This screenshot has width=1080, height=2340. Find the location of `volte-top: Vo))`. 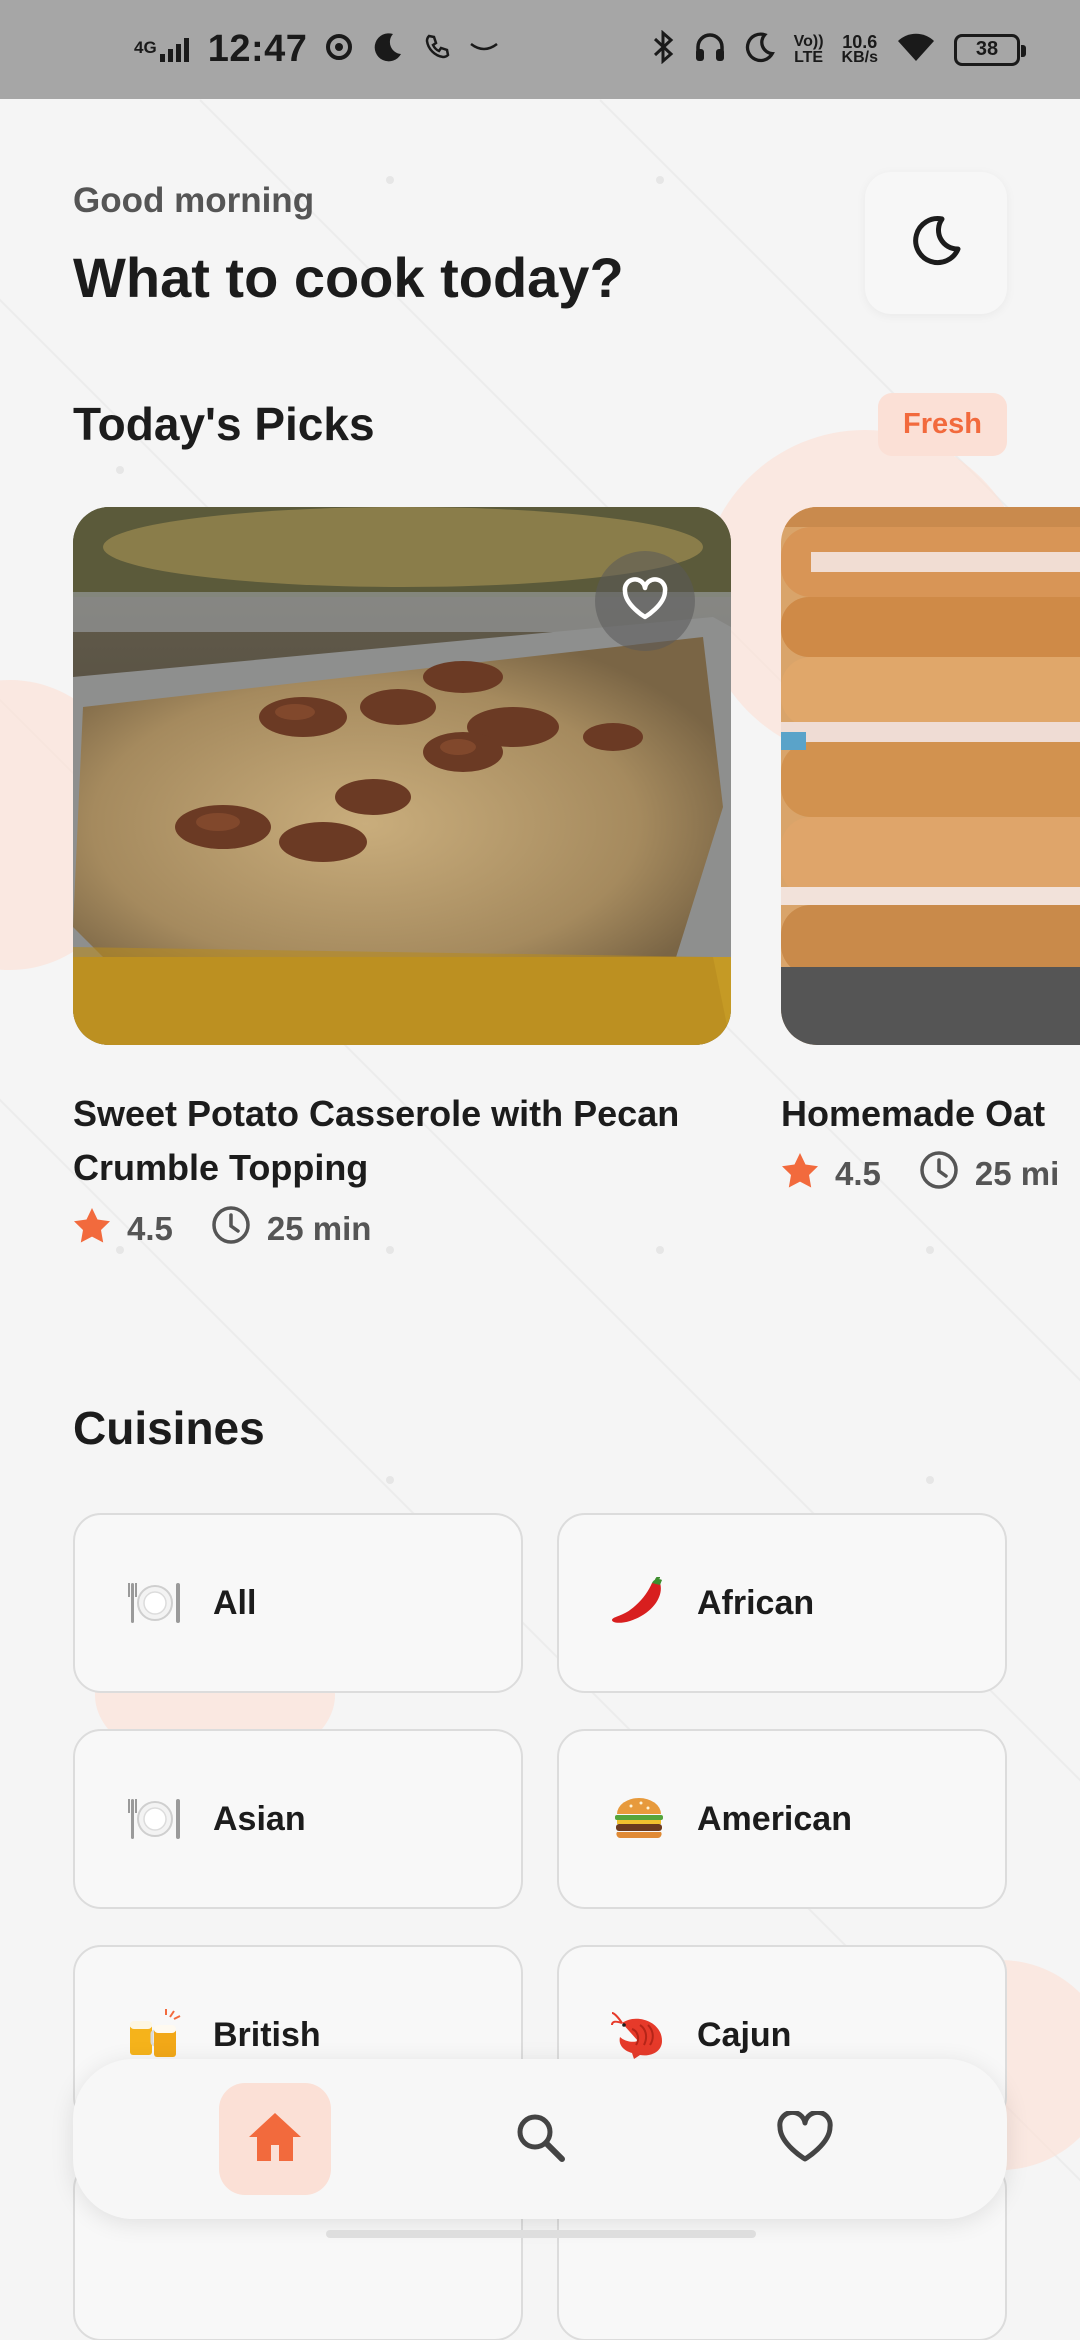

volte-top: Vo)) is located at coordinates (808, 41).